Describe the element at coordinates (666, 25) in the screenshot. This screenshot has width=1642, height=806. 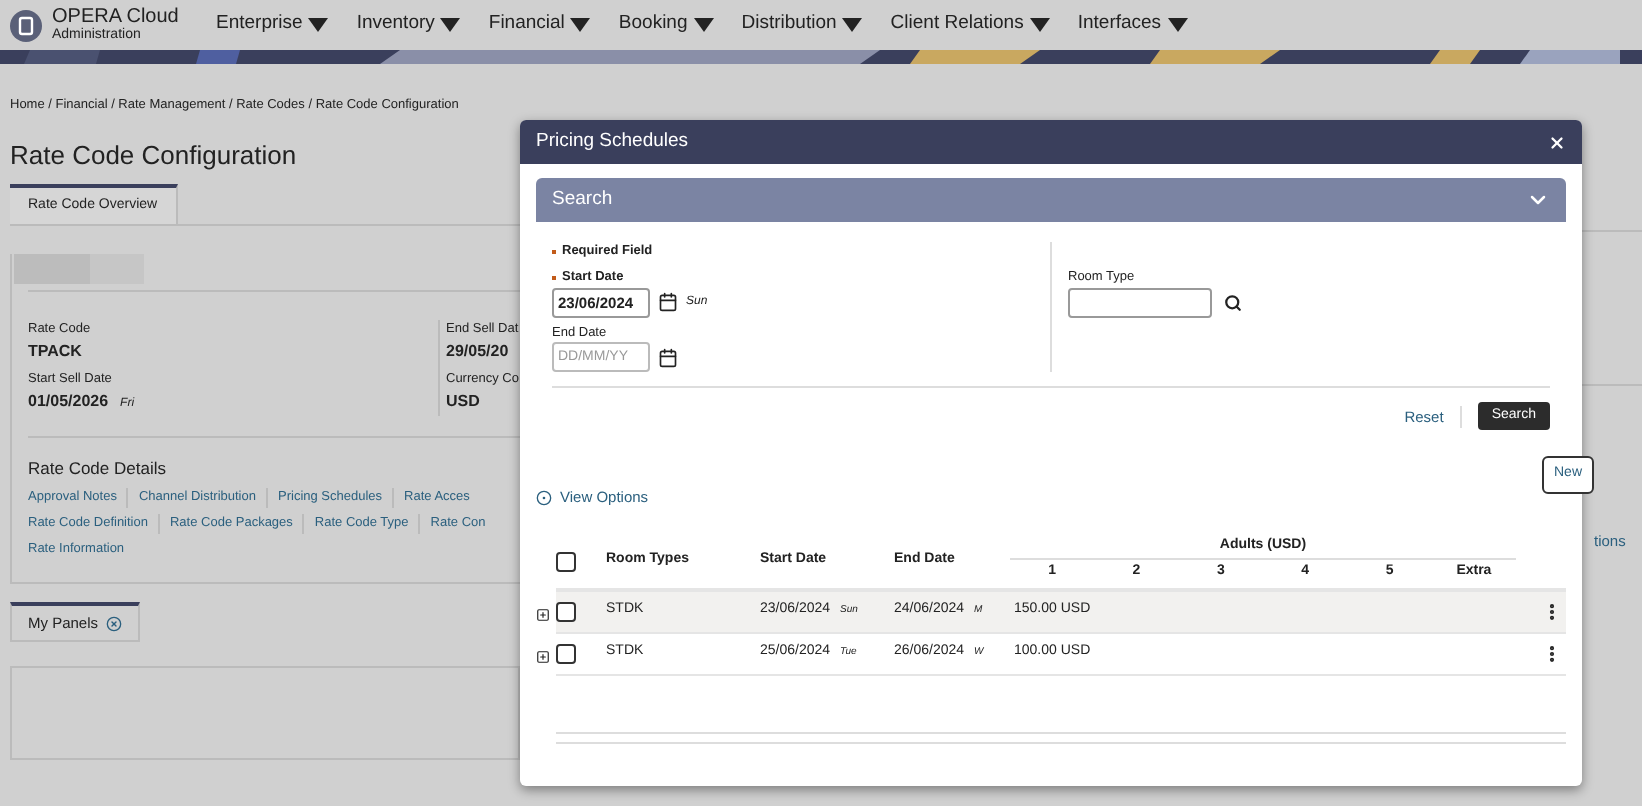
I see `nav-menu: Booking` at that location.